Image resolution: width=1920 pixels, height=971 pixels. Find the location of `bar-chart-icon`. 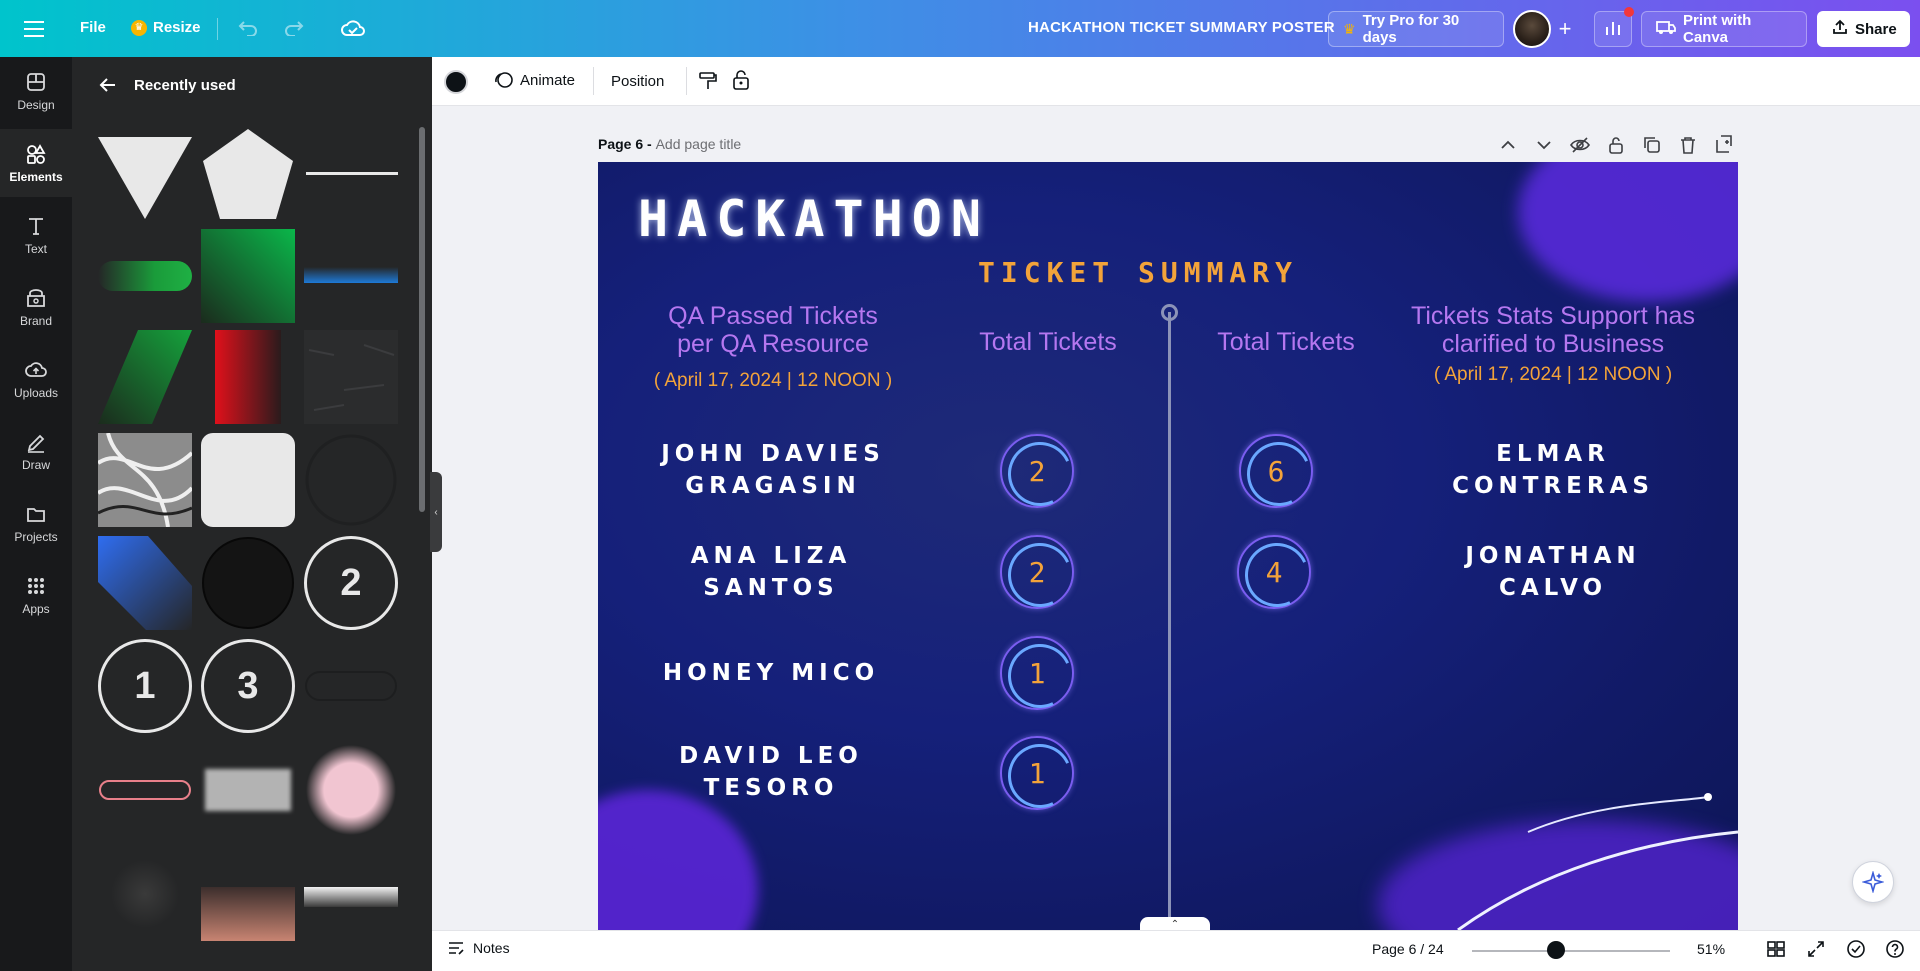

bar-chart-icon is located at coordinates (1613, 29).